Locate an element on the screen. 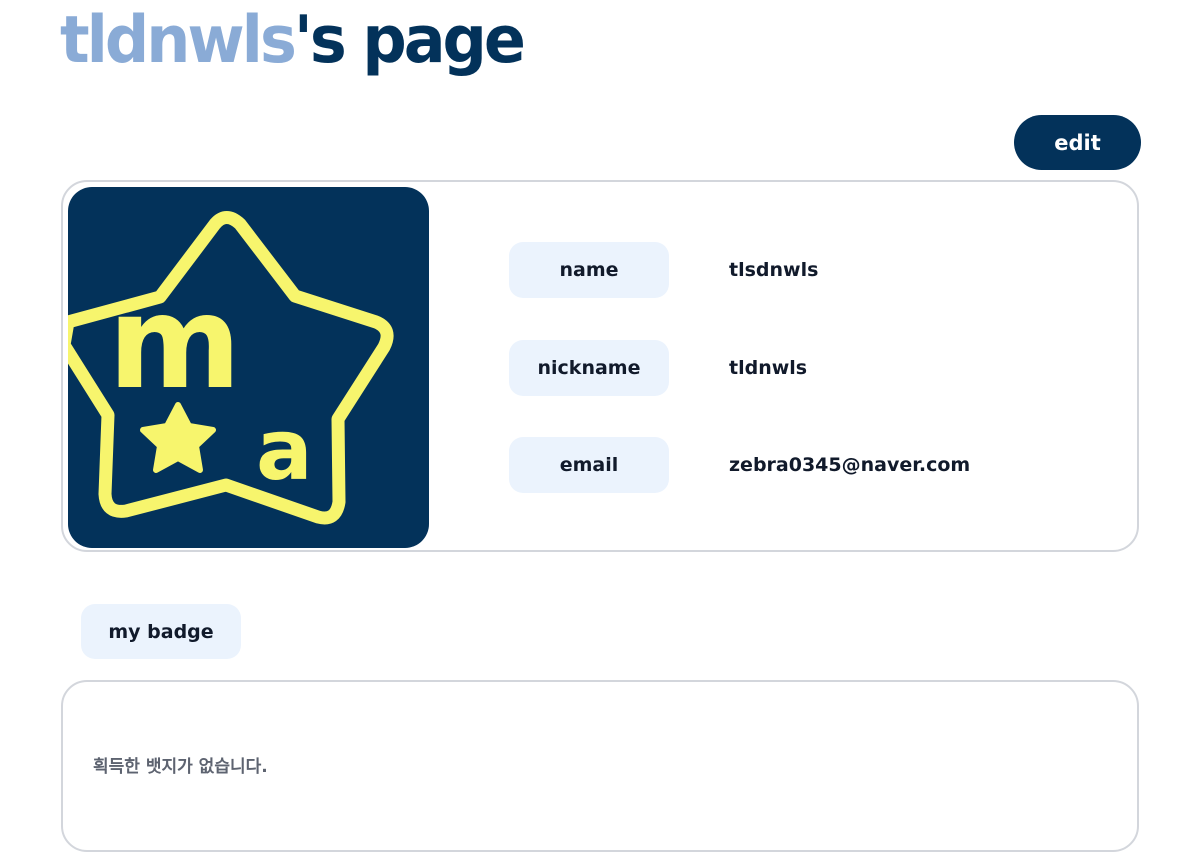  email-value: zebra0345@naver.com is located at coordinates (850, 465).